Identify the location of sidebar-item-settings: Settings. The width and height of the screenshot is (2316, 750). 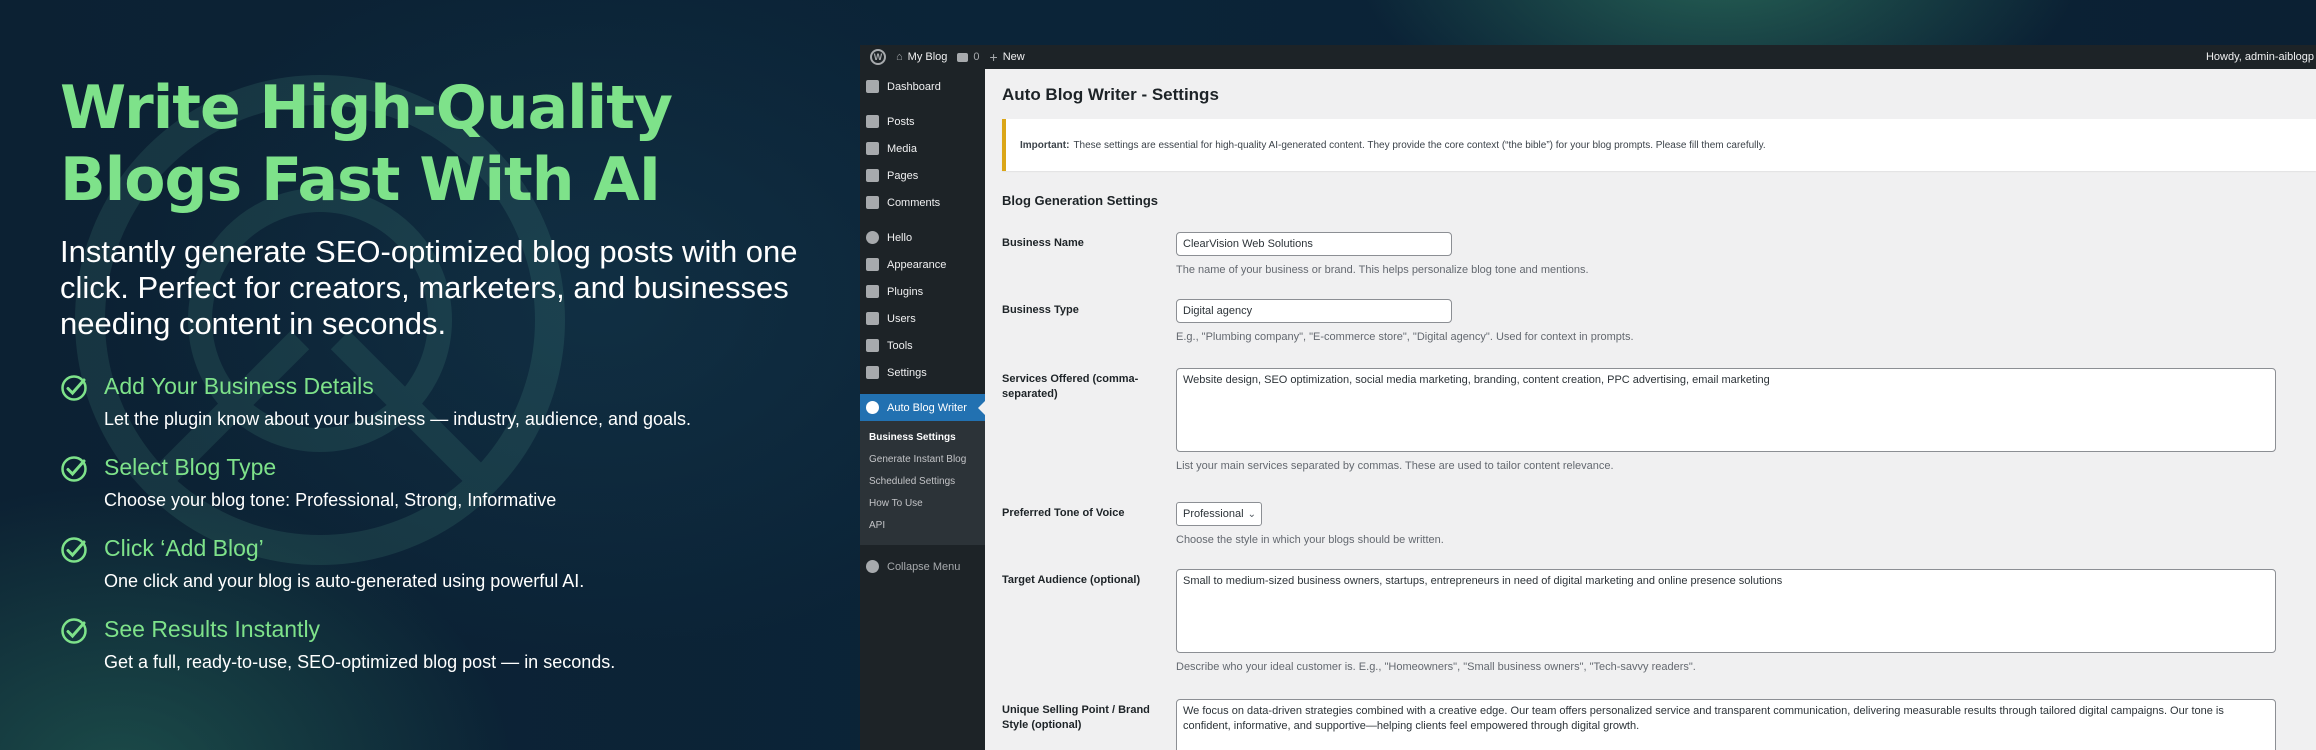
(922, 372).